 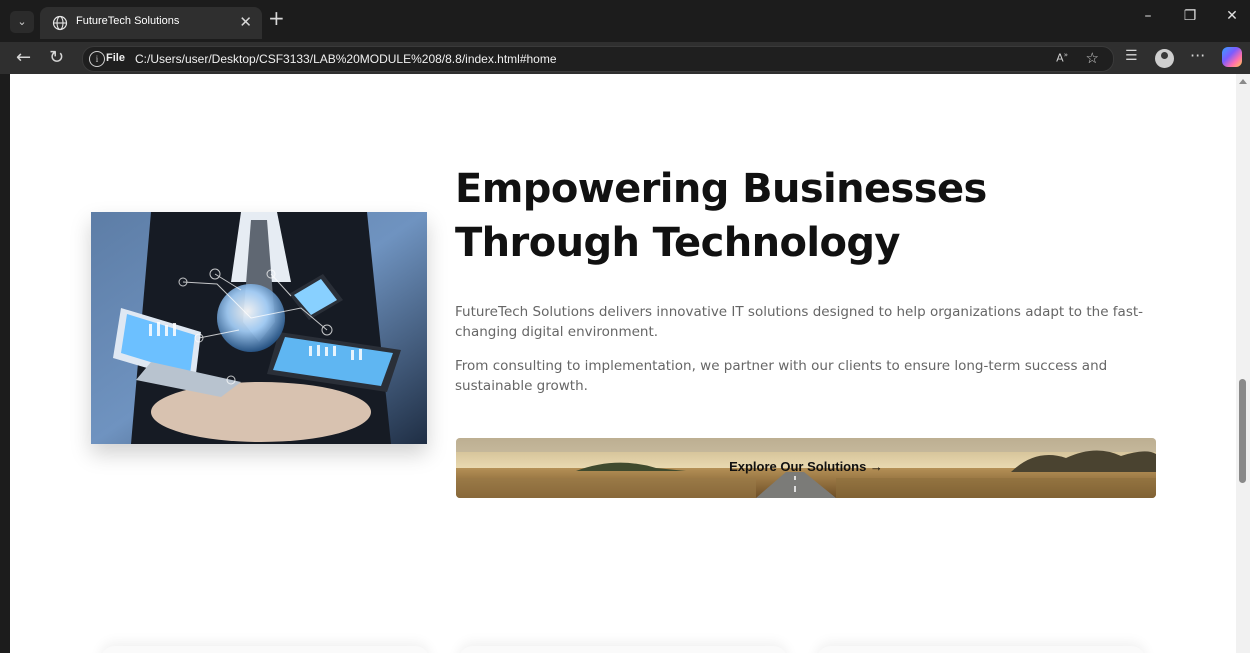 I want to click on read-aloud-icon: A», so click(x=1062, y=58).